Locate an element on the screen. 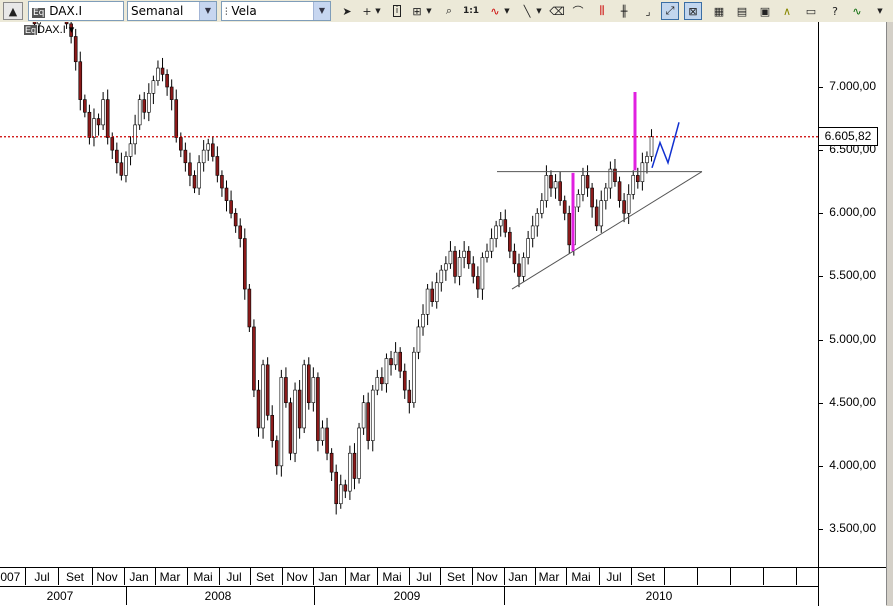  time-year-label: 2010 is located at coordinates (659, 596).